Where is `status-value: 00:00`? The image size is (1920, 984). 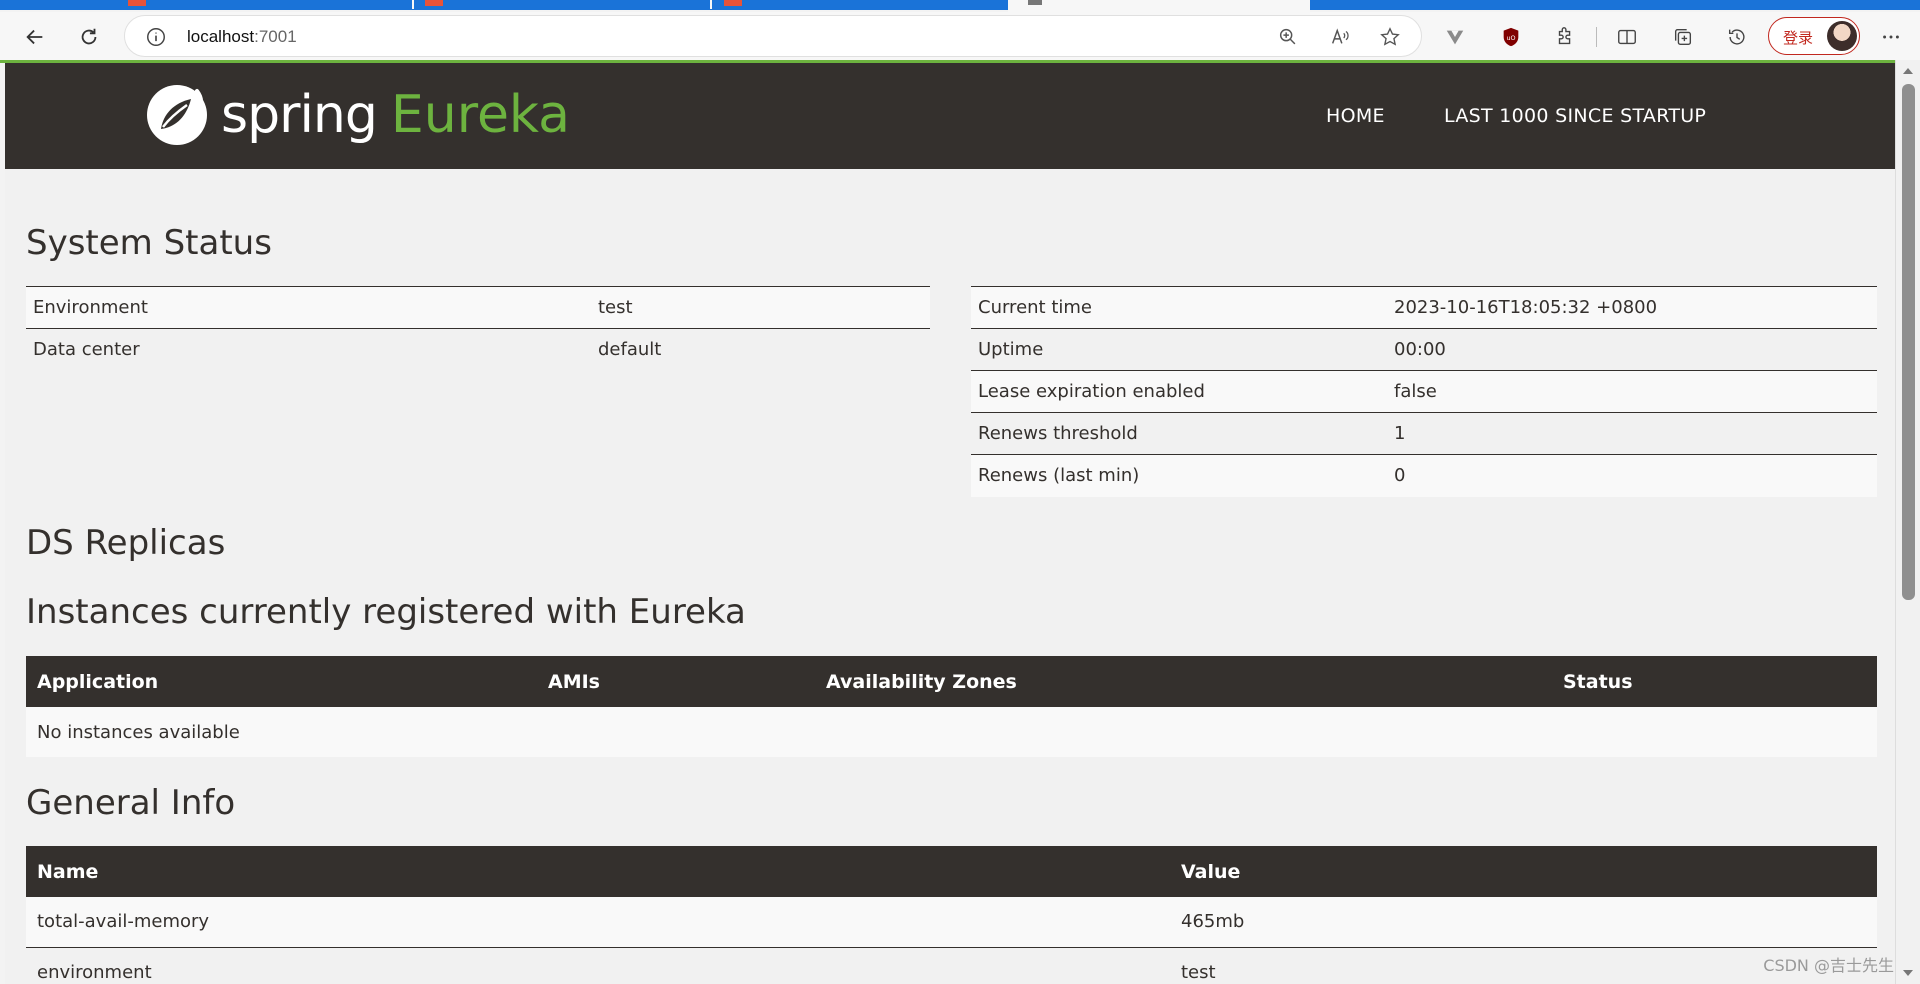 status-value: 00:00 is located at coordinates (1632, 349).